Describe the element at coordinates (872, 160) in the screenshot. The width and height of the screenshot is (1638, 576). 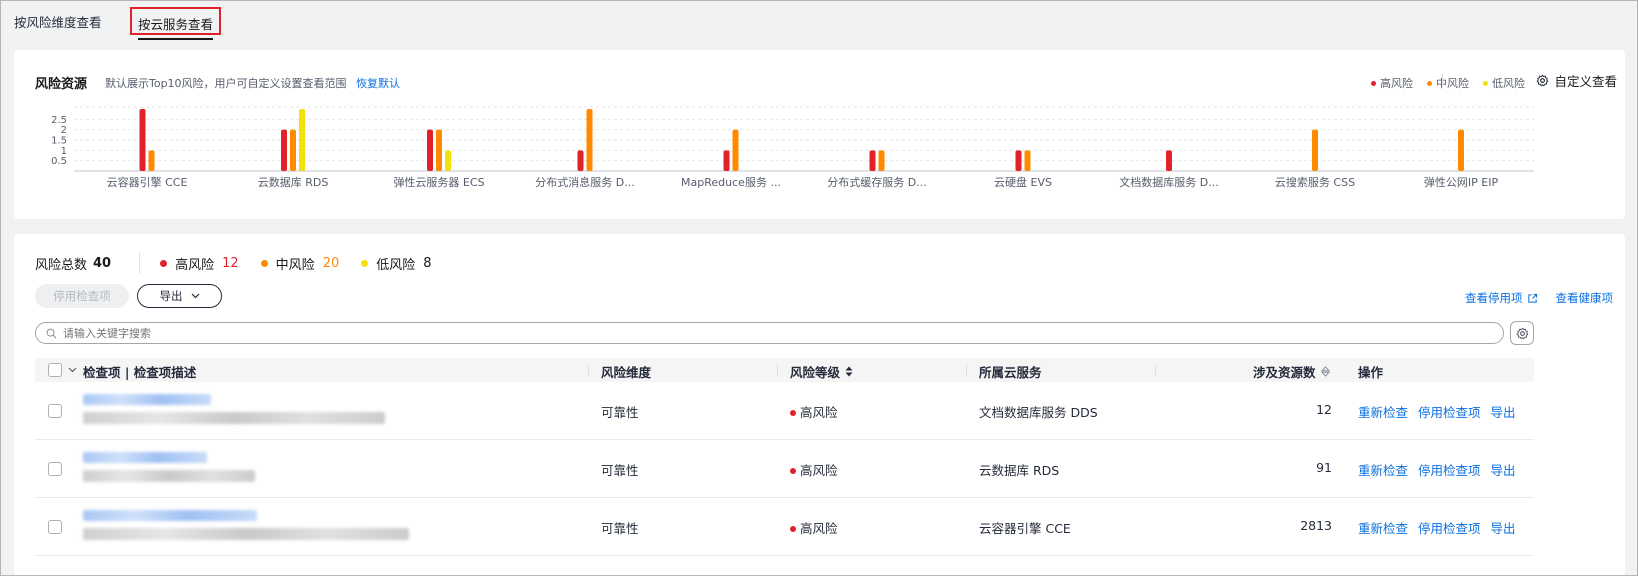
I see `bar-5-高风险` at that location.